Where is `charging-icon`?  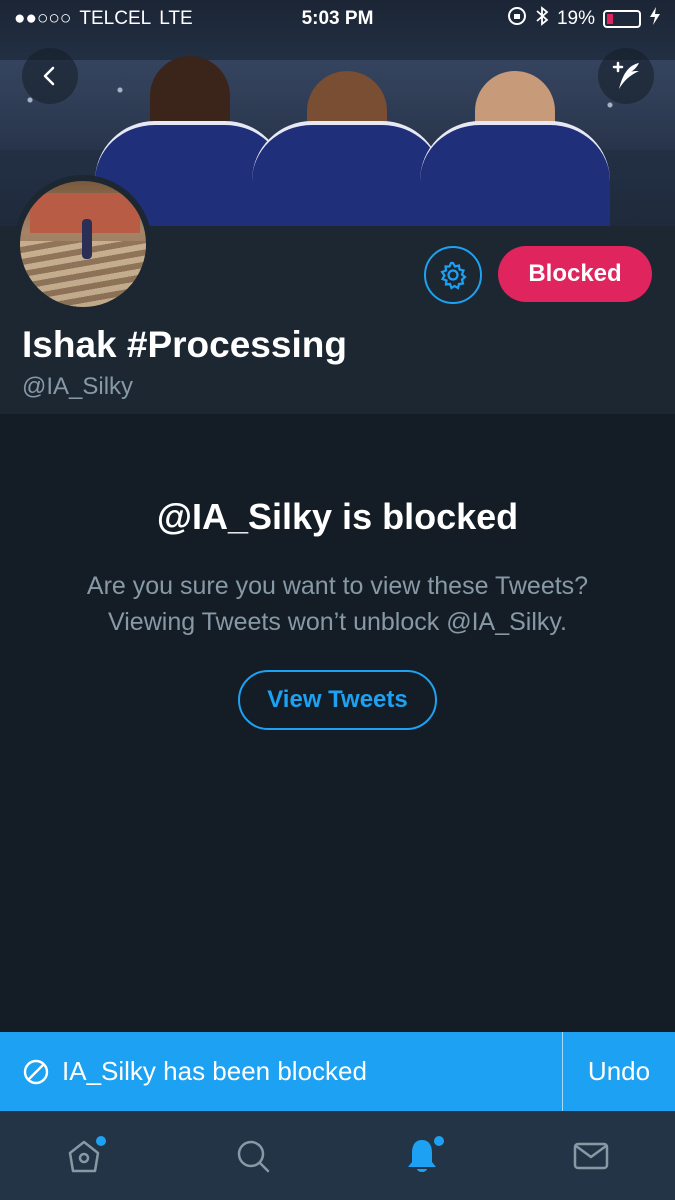
charging-icon is located at coordinates (655, 19).